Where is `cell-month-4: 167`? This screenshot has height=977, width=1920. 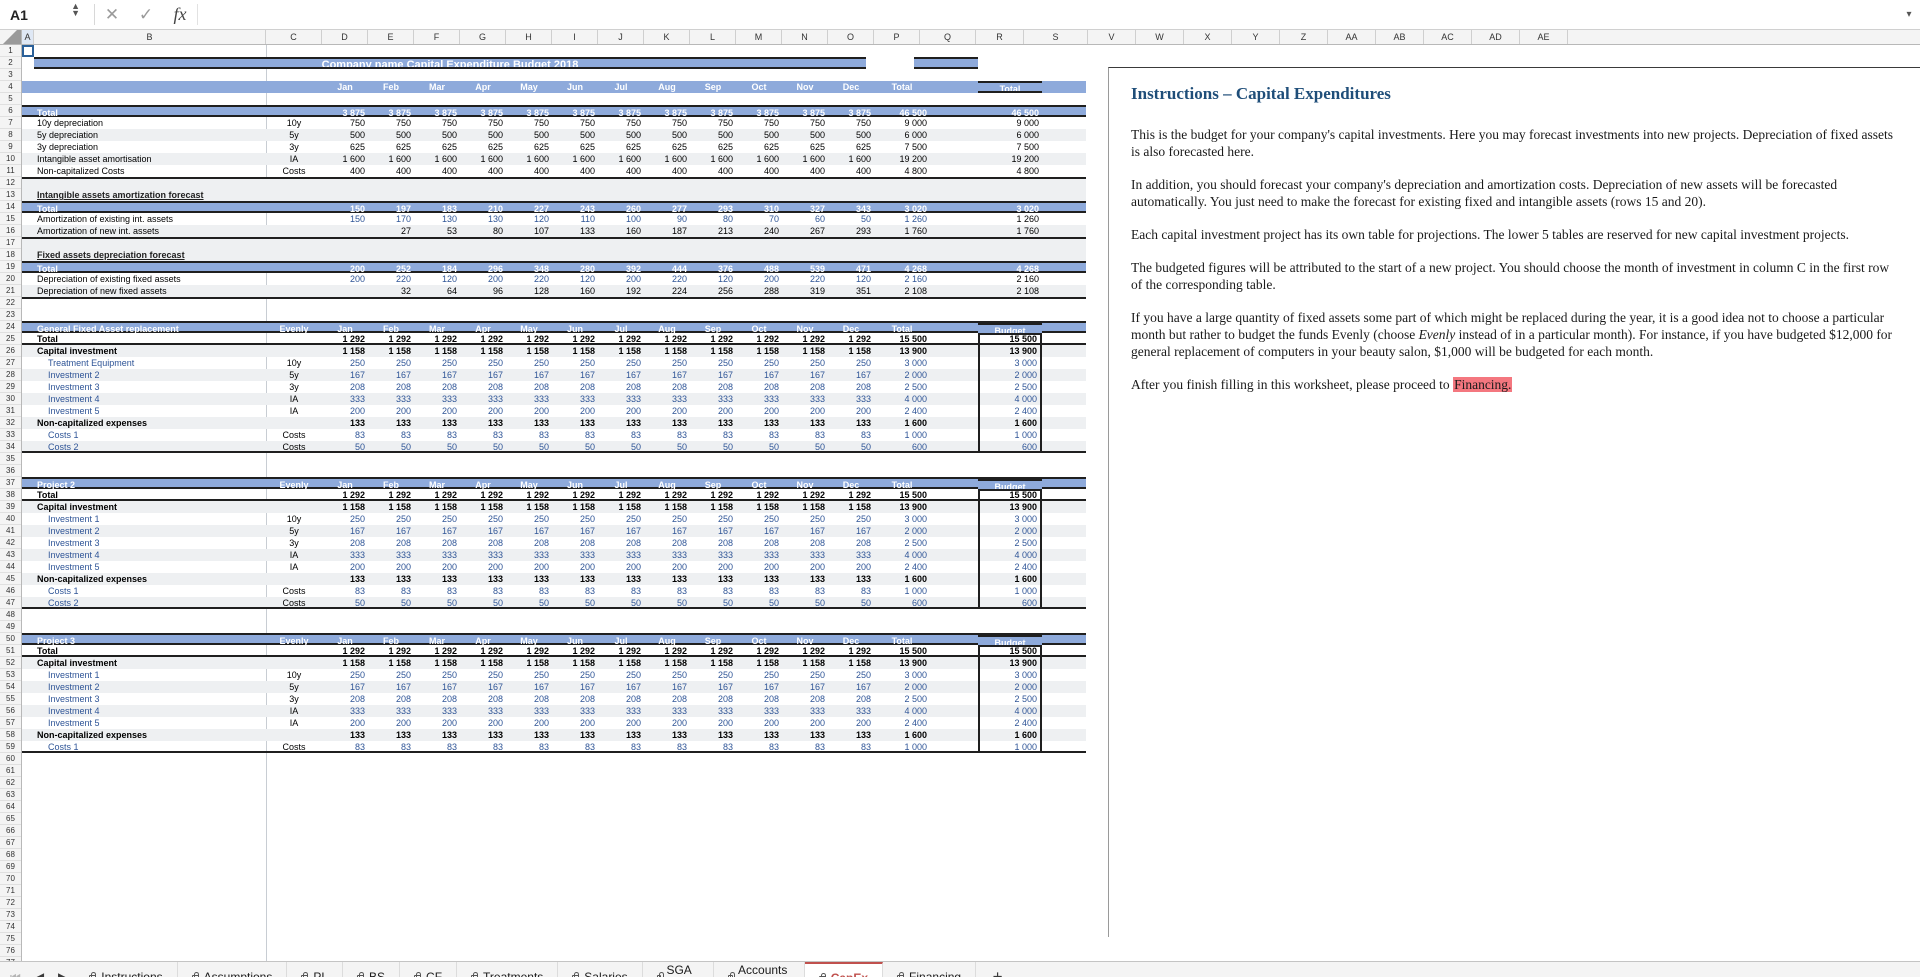
cell-month-4: 167 is located at coordinates (483, 687).